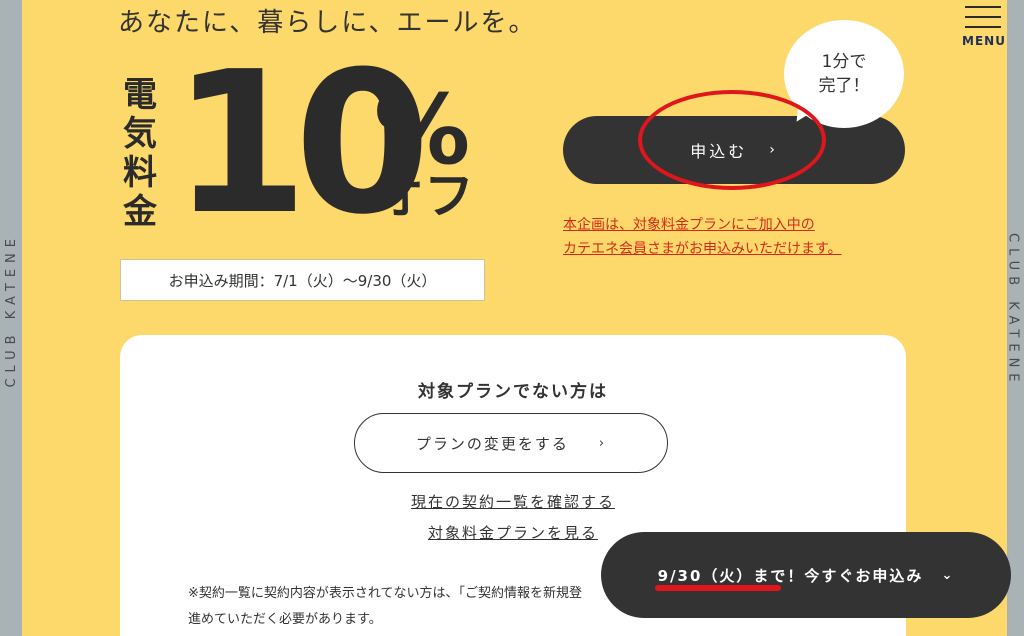  I want to click on bubble-line2: 完了！, so click(844, 86).